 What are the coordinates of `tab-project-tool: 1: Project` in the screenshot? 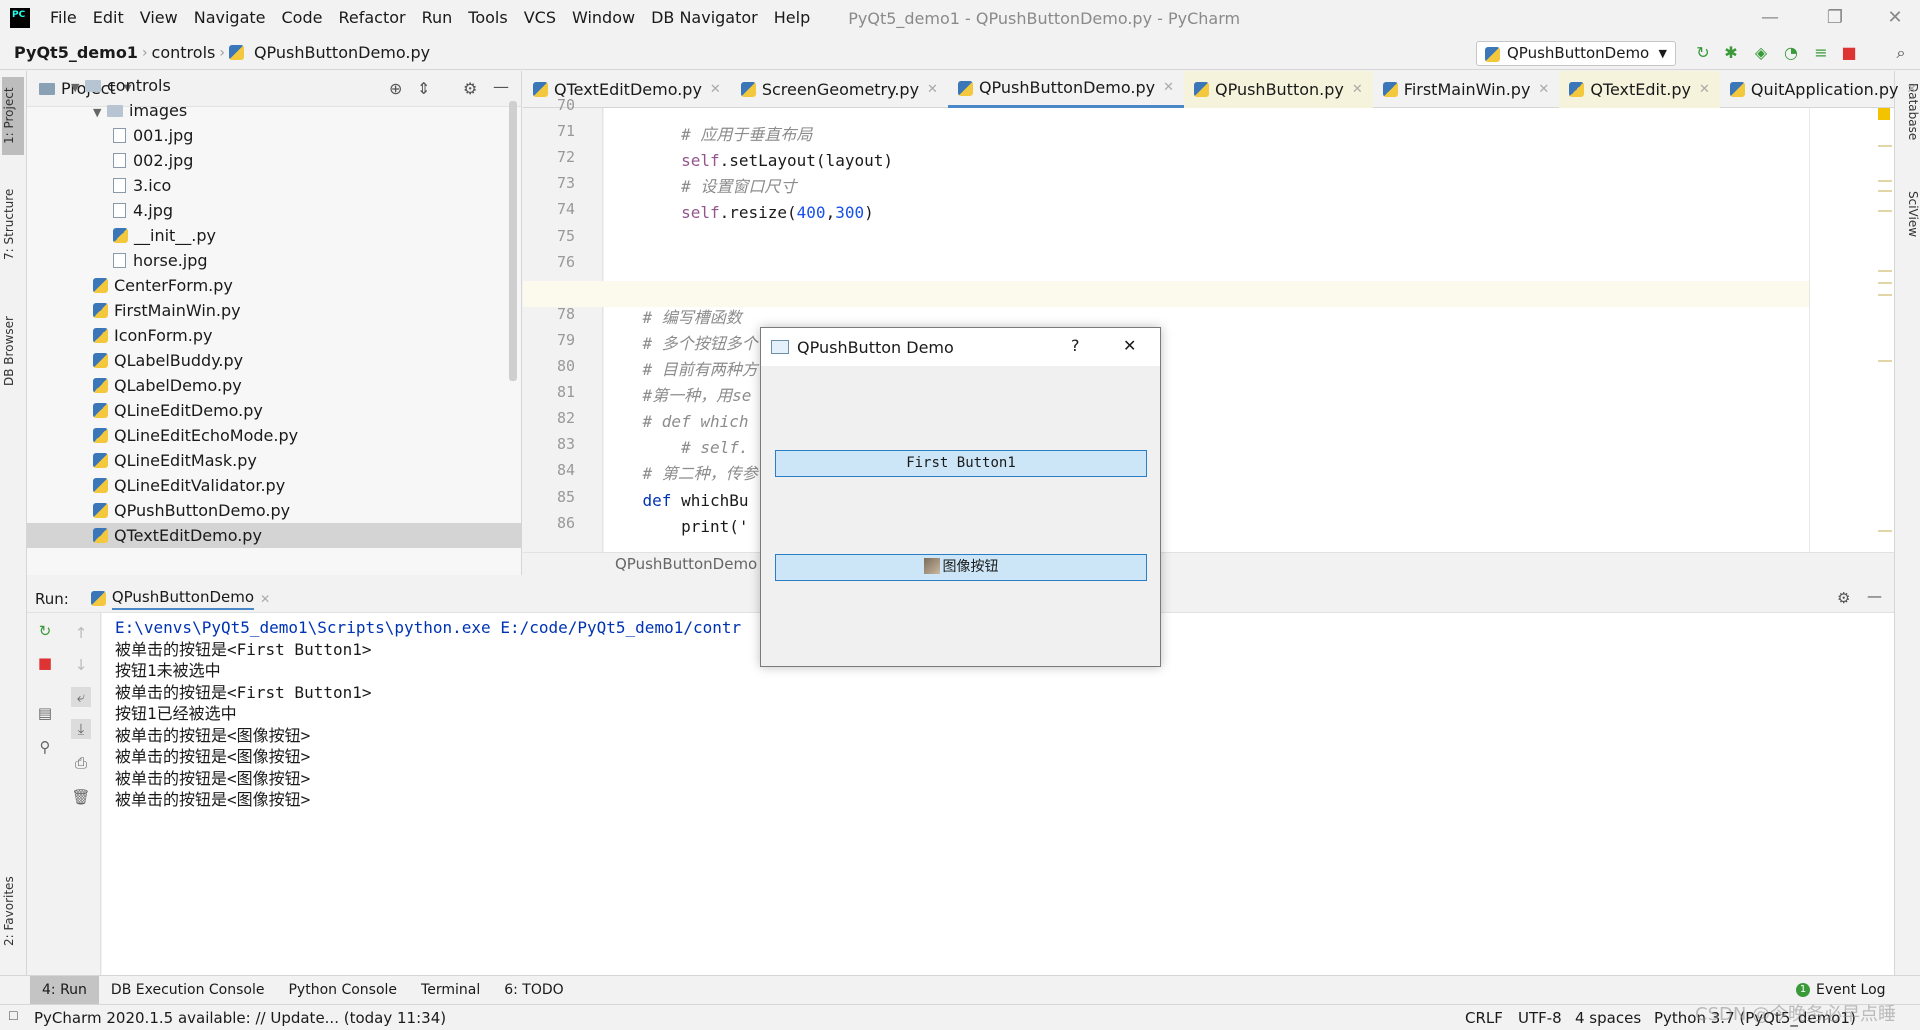 It's located at (13, 116).